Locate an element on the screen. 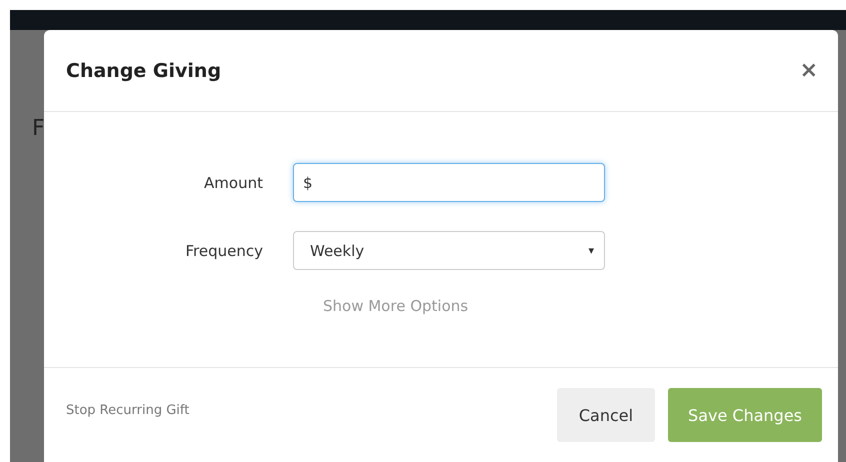 Image resolution: width=846 pixels, height=462 pixels. field-label: Amount is located at coordinates (233, 183).